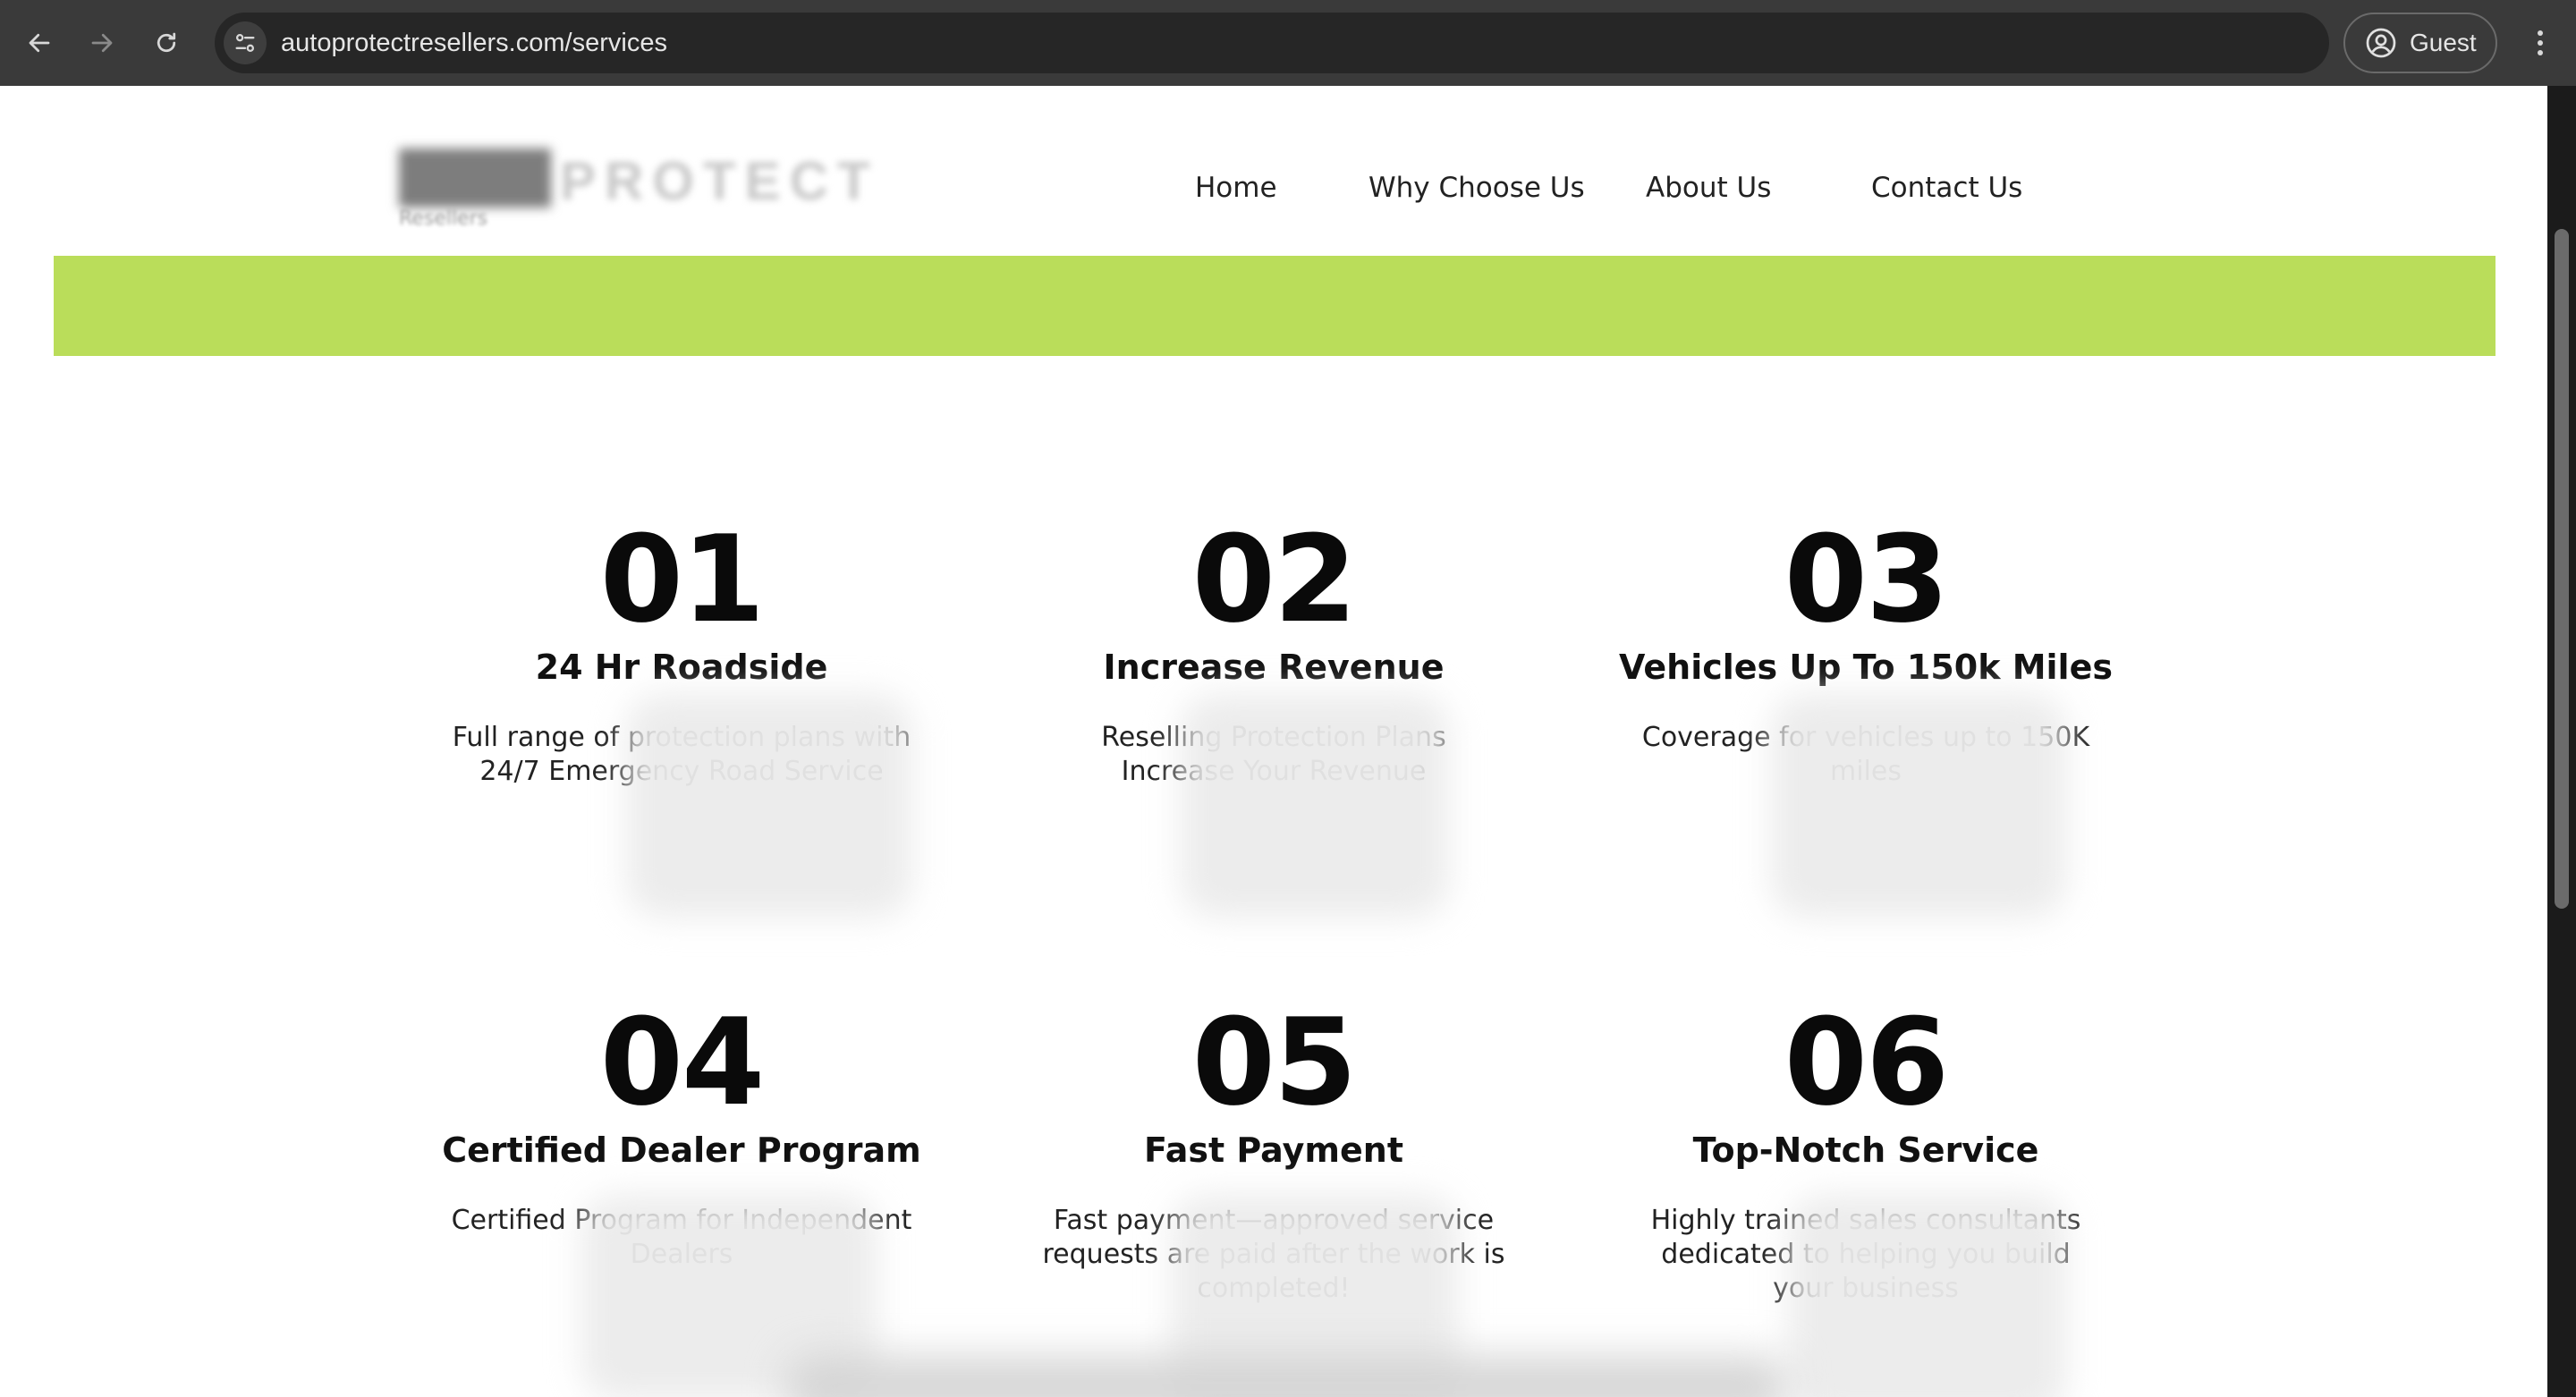 The width and height of the screenshot is (2576, 1397). Describe the element at coordinates (1274, 1062) in the screenshot. I see `service-number: 05` at that location.